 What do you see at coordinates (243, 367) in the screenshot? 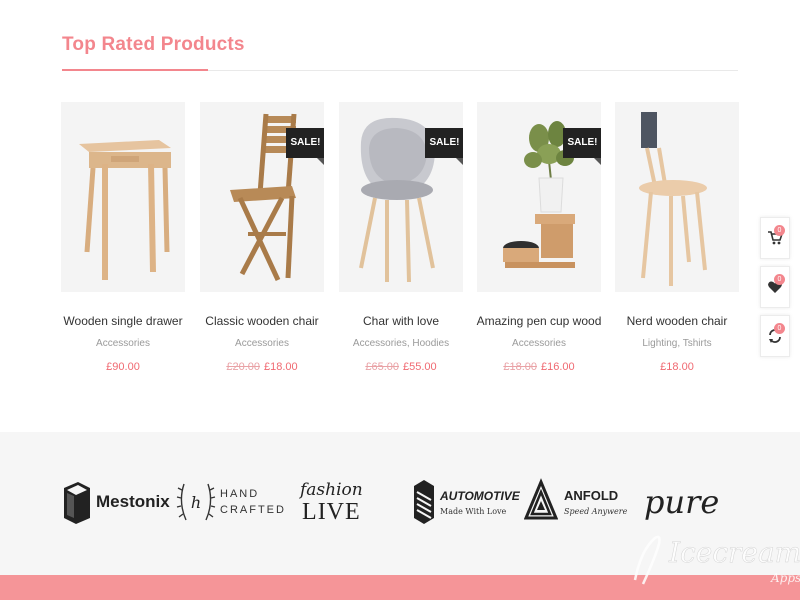
I see `product-old-price: £20.00` at bounding box center [243, 367].